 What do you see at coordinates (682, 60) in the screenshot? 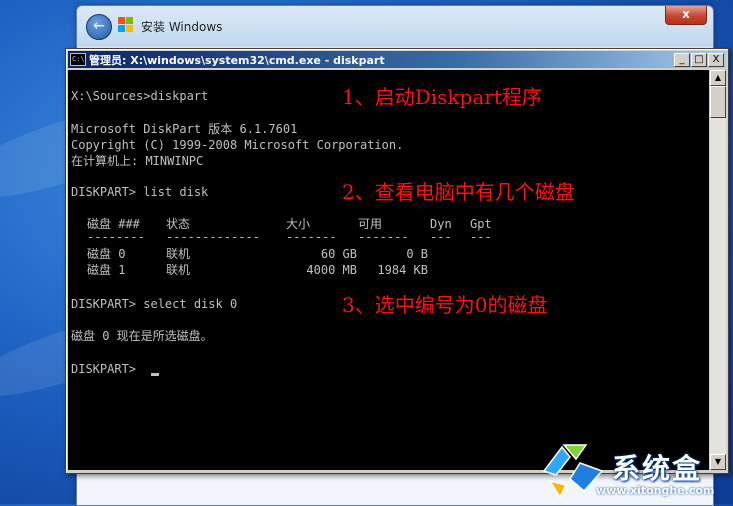
I see `minimize-button: _` at bounding box center [682, 60].